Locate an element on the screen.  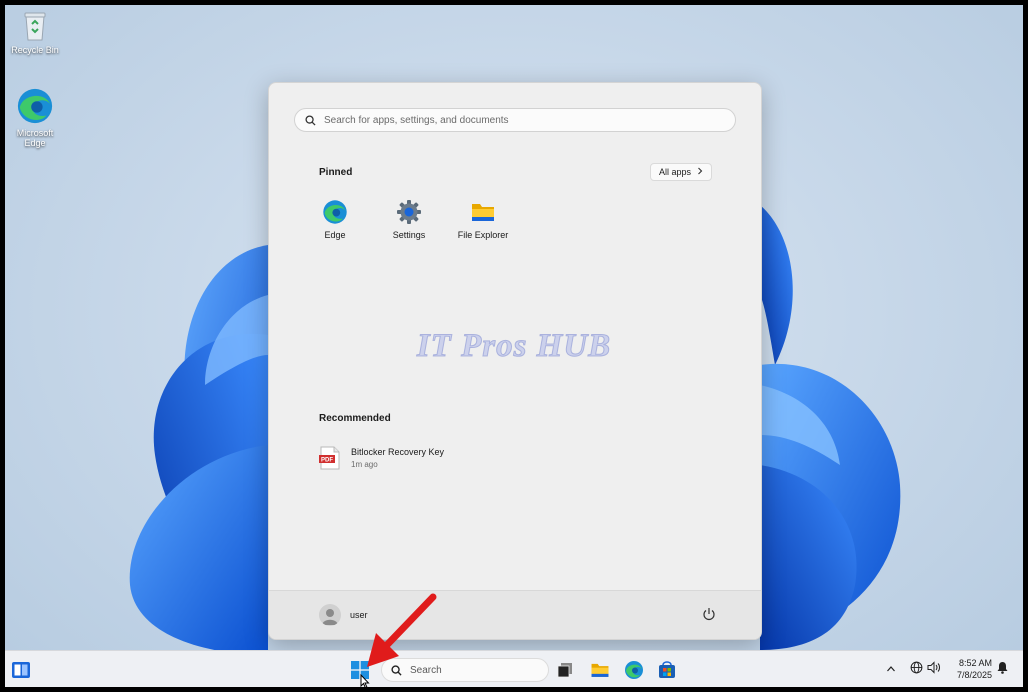
svg-text: PDF is located at coordinates (327, 460).